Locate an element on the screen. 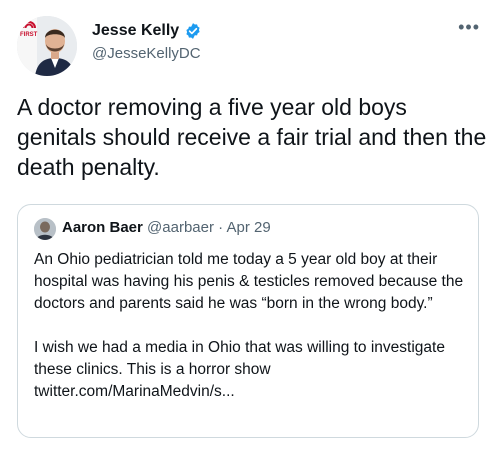 This screenshot has height=461, width=500. avatar-image is located at coordinates (47, 46).